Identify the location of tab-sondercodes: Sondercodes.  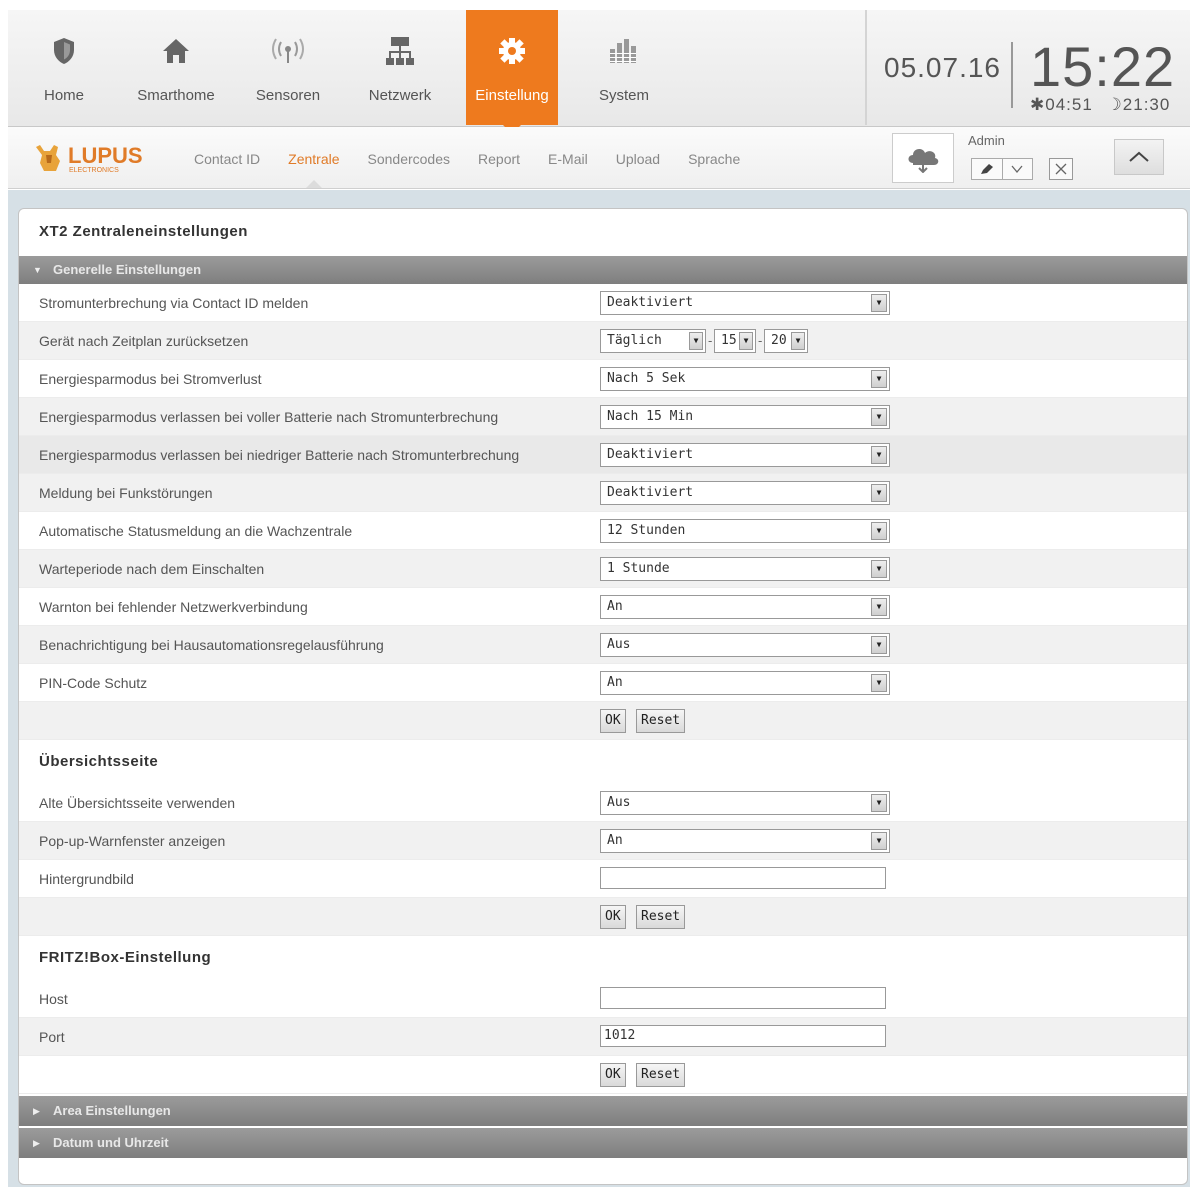
(409, 159).